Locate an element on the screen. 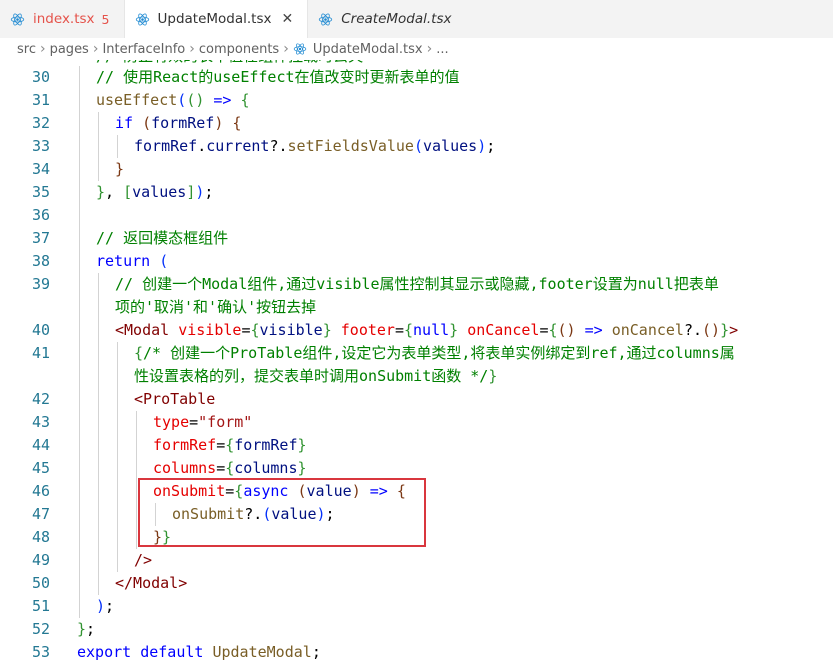 This screenshot has height=667, width=833. code-line: 性设置表格的列，提交表单时调用onSubmit函数 */} is located at coordinates (315, 376).